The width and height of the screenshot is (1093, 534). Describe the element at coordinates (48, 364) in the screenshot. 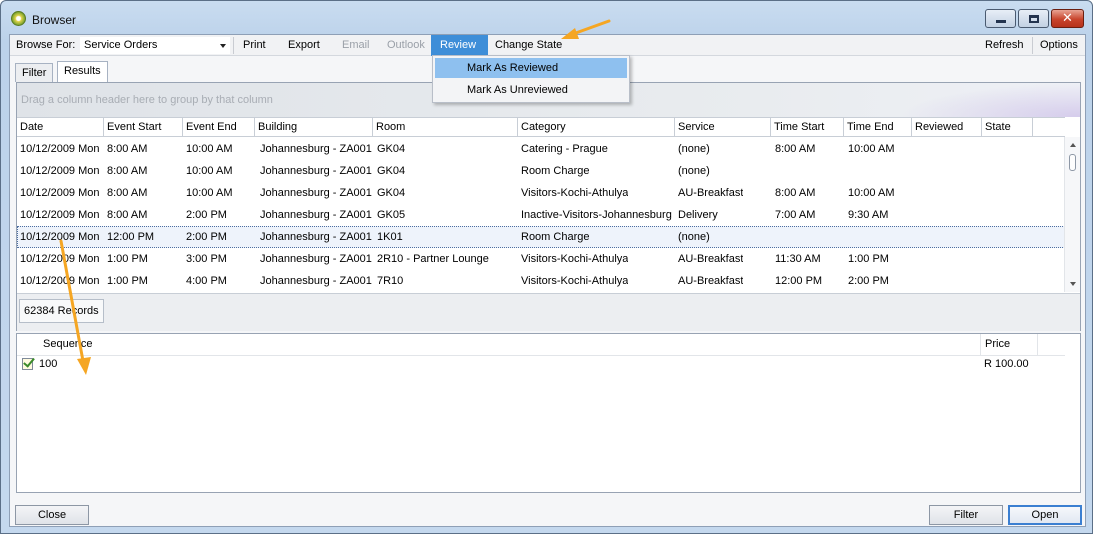

I see `cell-sequence: 100` at that location.